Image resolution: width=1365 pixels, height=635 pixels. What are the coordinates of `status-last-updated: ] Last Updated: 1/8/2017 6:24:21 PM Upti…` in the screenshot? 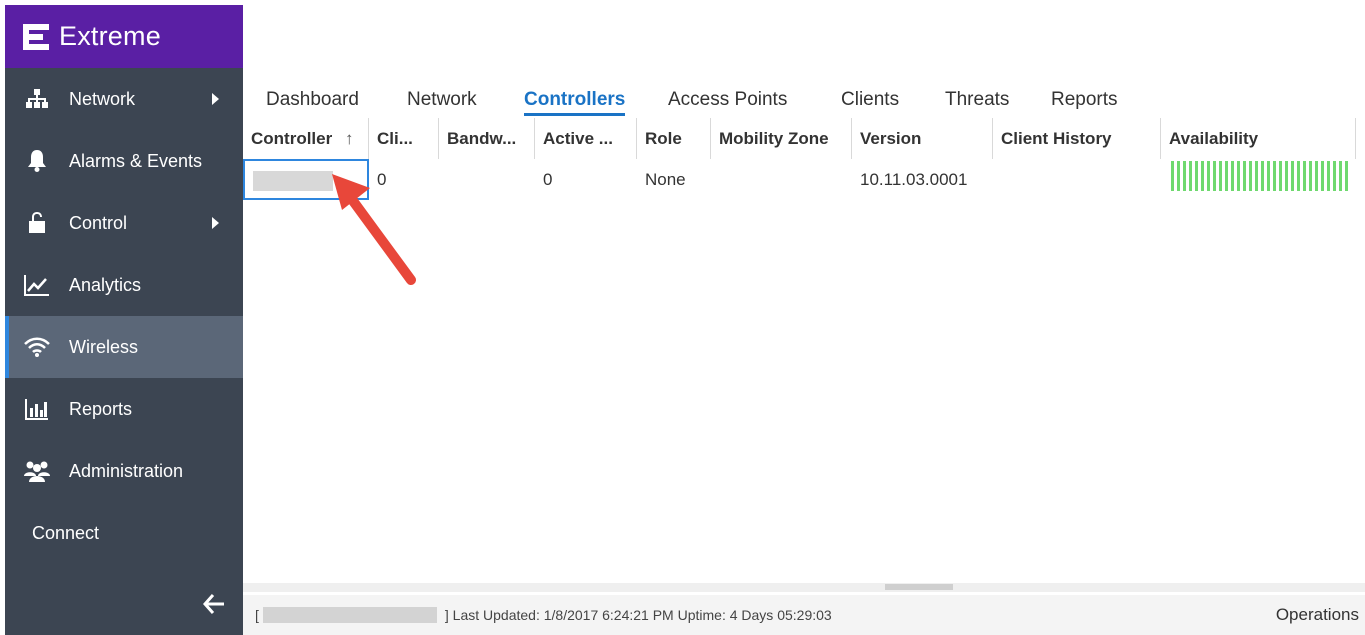 It's located at (638, 615).